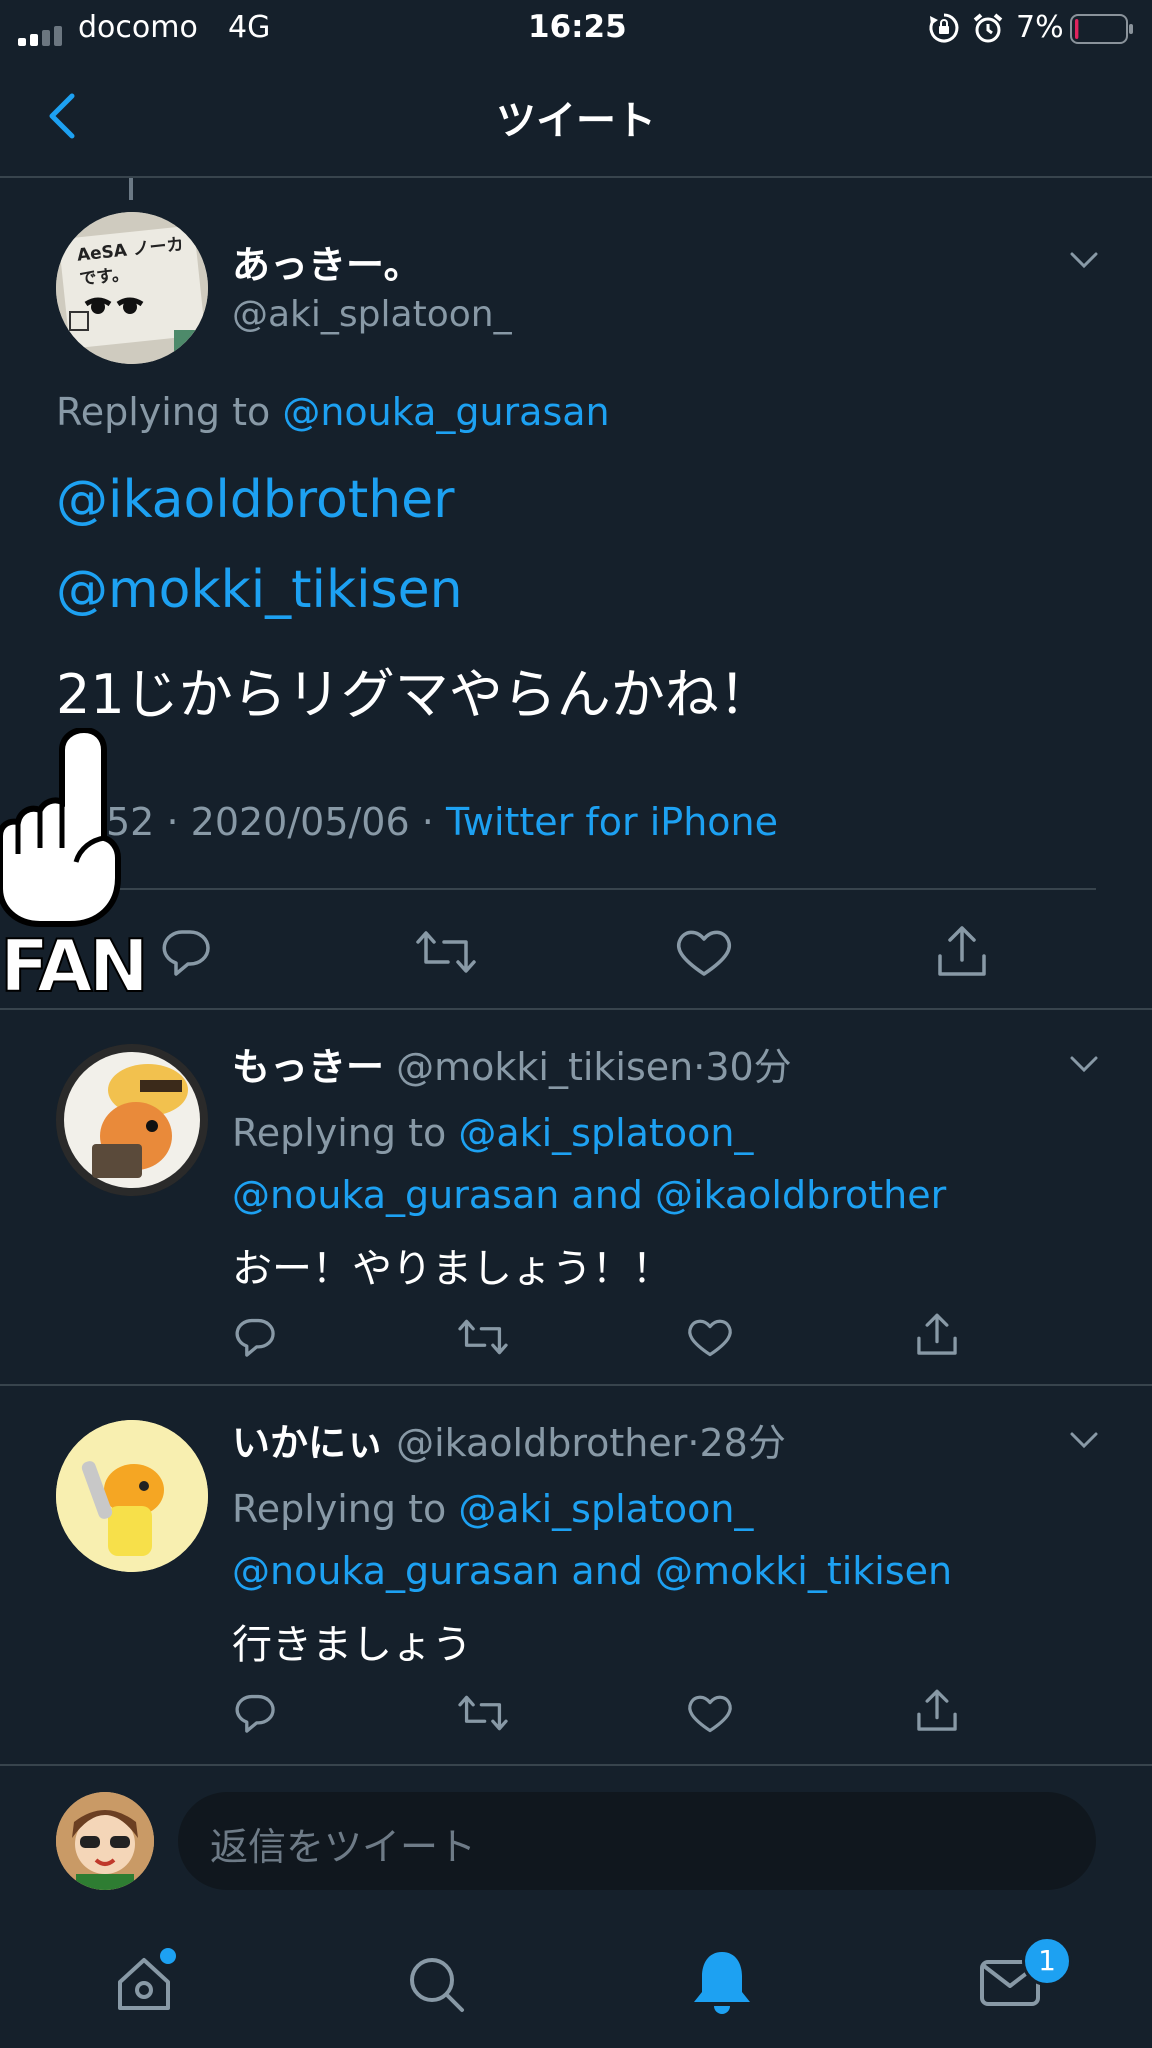 This screenshot has height=2048, width=1152. Describe the element at coordinates (132, 288) in the screenshot. I see `avatar: AeSA ノーカです。` at that location.